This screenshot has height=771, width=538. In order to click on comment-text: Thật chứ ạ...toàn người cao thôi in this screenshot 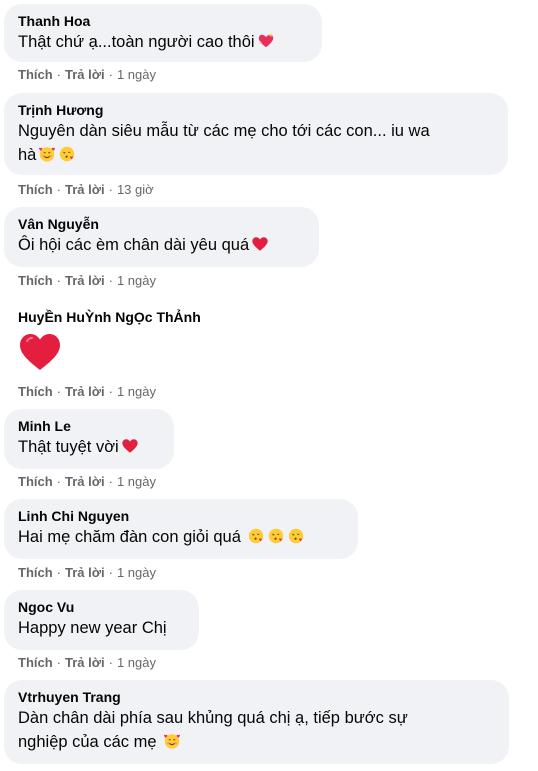, I will do `click(163, 42)`.